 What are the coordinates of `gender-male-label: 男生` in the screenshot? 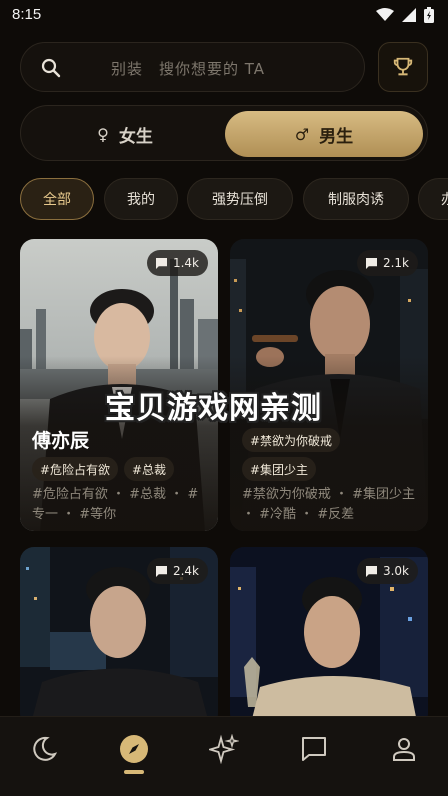 It's located at (336, 136).